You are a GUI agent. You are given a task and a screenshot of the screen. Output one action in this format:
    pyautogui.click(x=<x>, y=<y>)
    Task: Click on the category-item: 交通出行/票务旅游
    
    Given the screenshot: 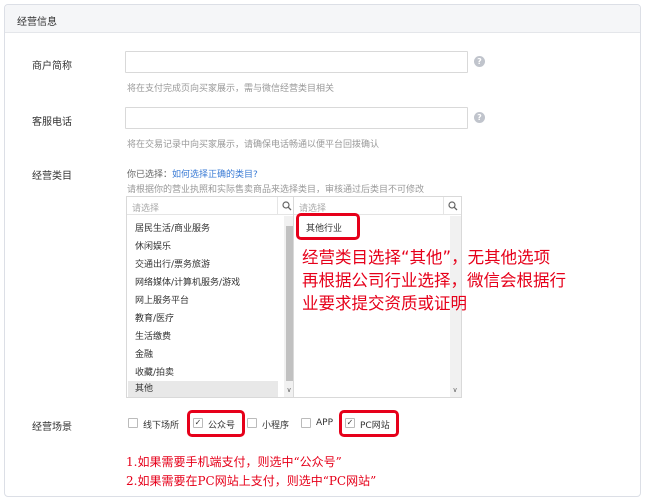 What is the action you would take?
    pyautogui.click(x=172, y=263)
    